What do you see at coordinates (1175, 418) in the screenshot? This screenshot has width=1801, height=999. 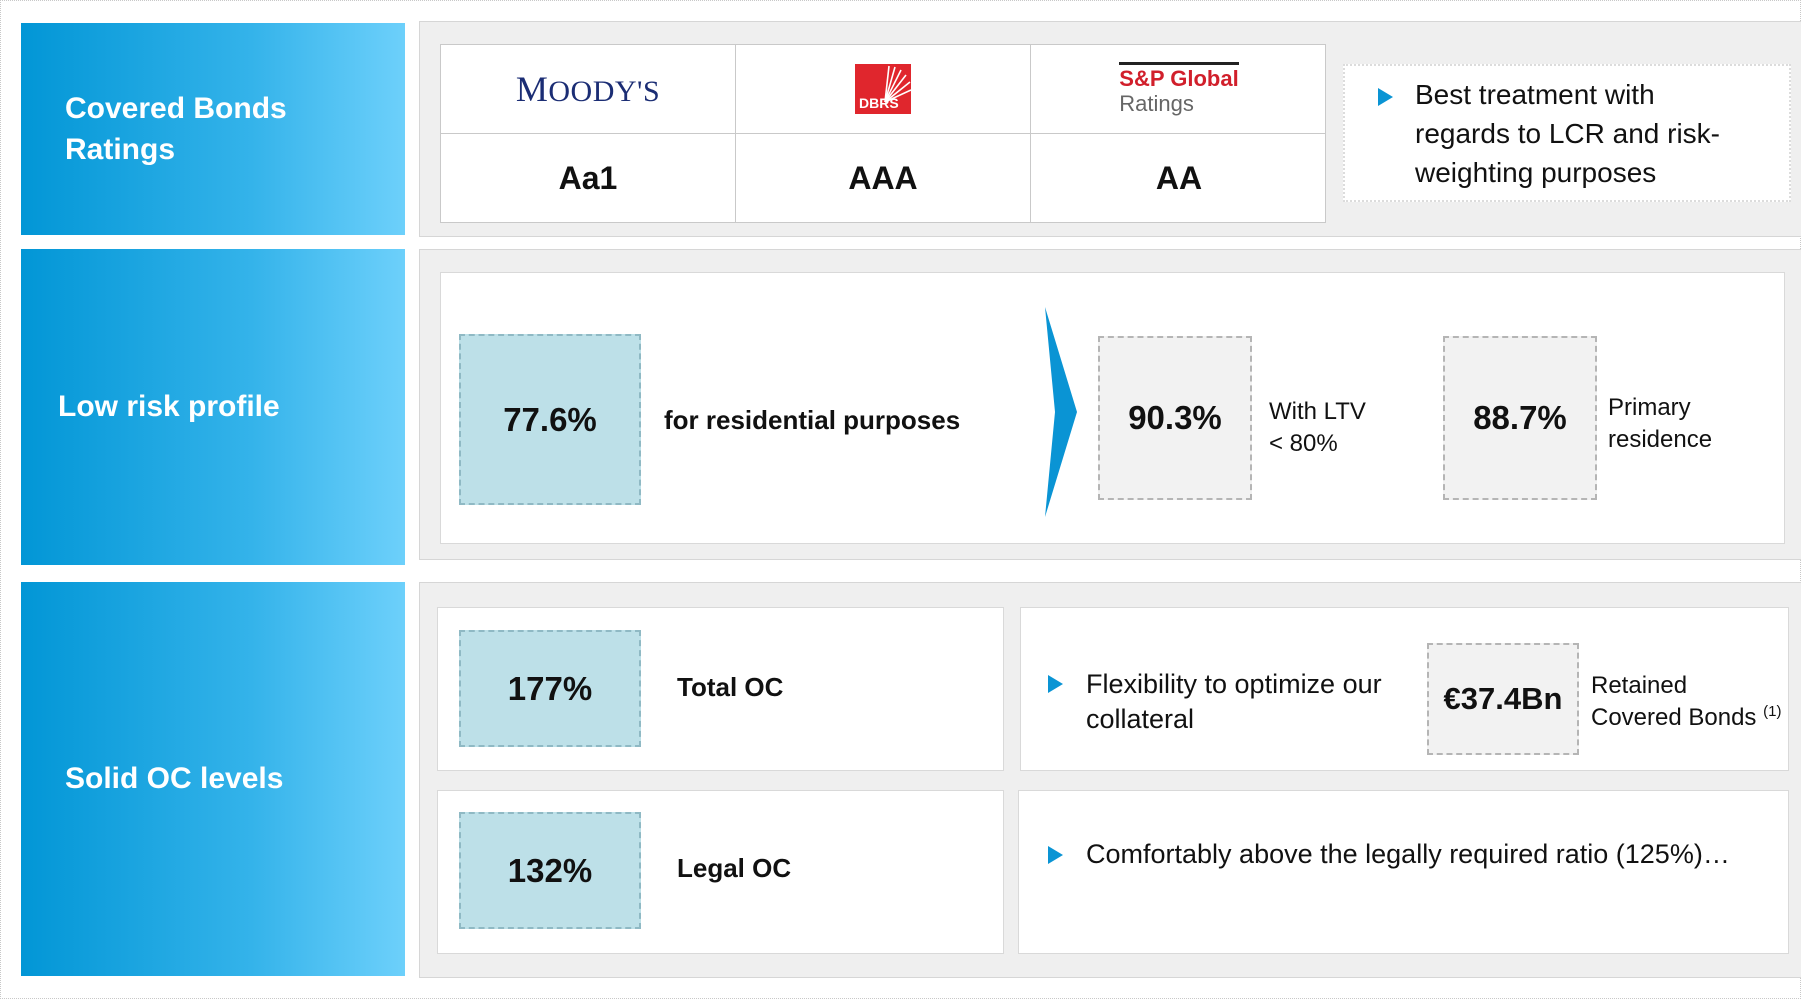 I see `ltv-value-tile: 90.3%` at bounding box center [1175, 418].